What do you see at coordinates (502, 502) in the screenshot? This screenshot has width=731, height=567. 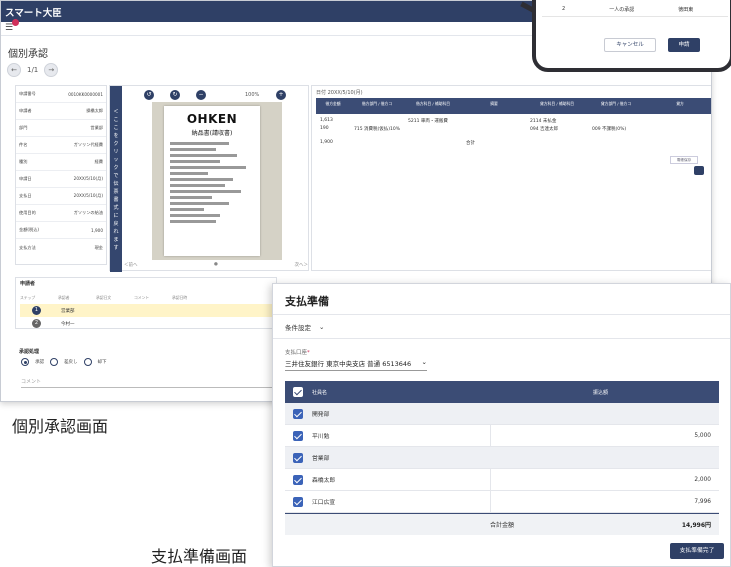 I see `employee-row: 江口広宣 7,996` at bounding box center [502, 502].